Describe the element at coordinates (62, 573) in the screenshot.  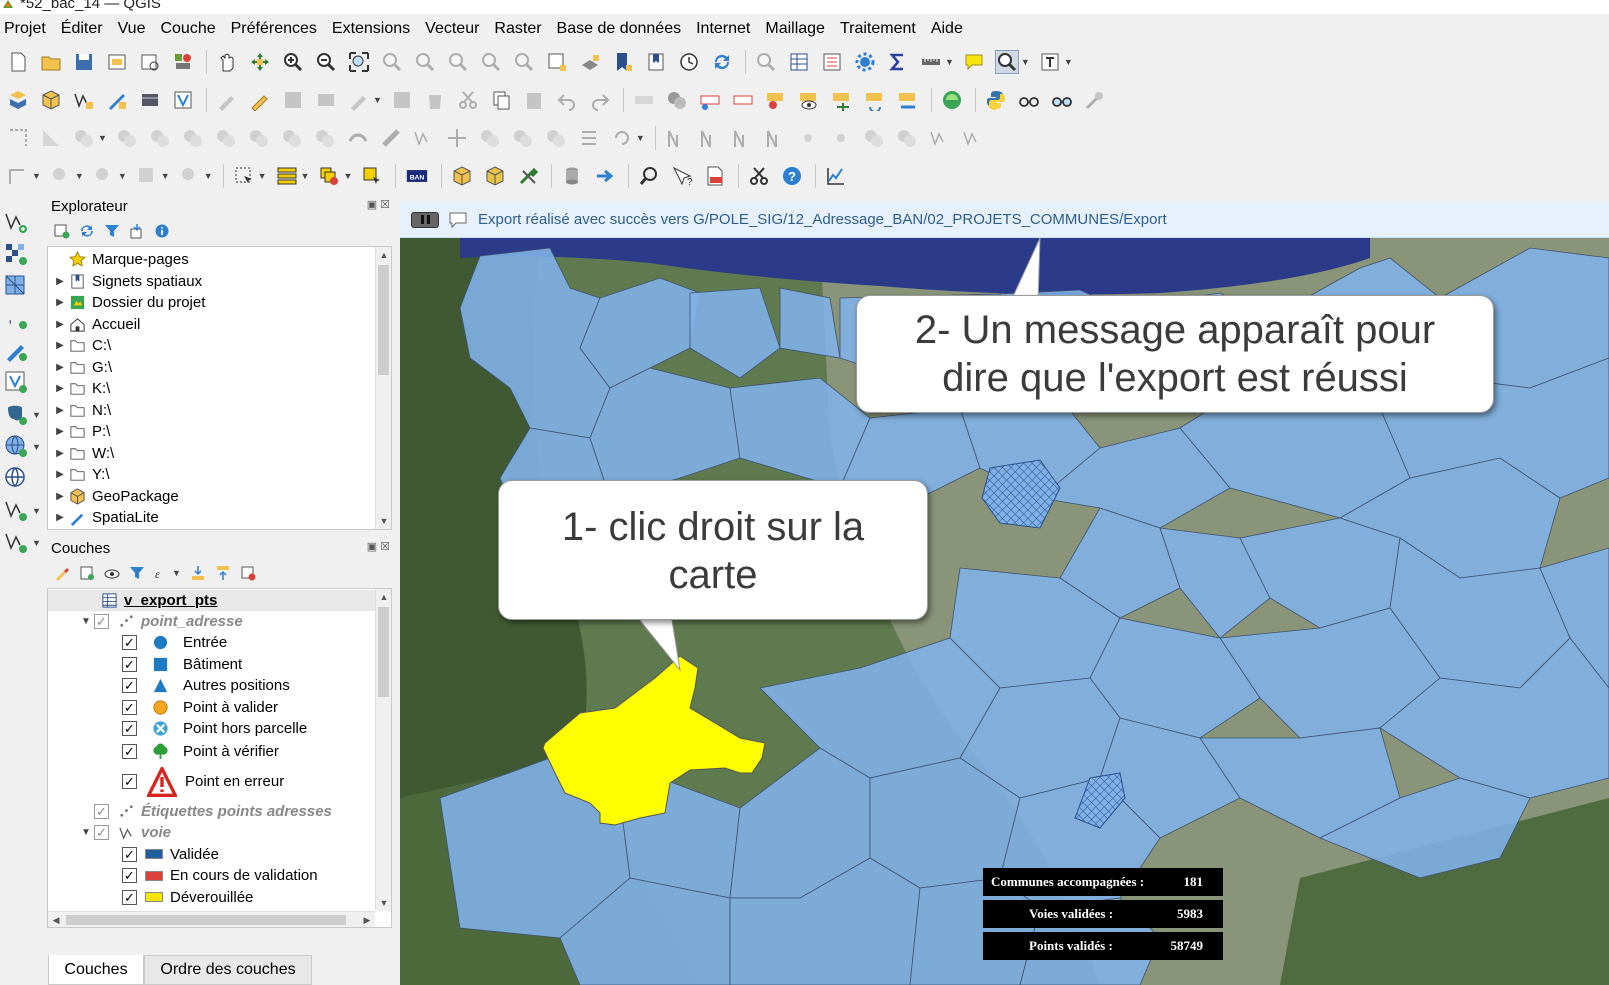
I see `open-layer-styling-icon` at that location.